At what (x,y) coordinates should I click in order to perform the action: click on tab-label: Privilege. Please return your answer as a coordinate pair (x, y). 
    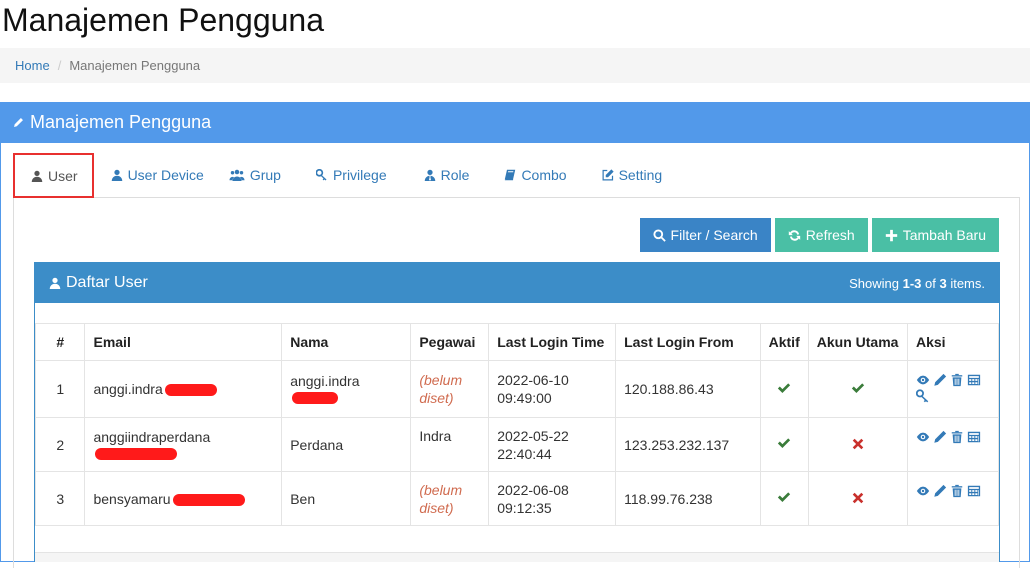
    Looking at the image, I should click on (359, 174).